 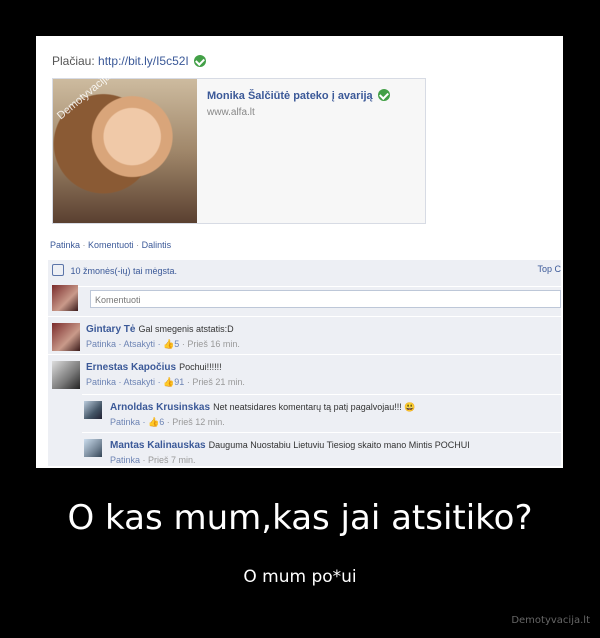 I want to click on comment-action: Komentuoti, so click(x=111, y=245).